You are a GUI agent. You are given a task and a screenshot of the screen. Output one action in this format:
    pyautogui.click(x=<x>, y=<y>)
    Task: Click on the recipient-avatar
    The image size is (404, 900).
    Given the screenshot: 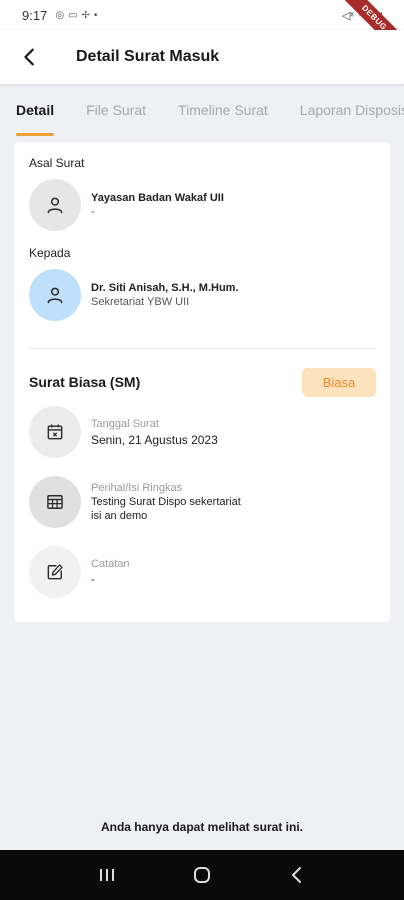 What is the action you would take?
    pyautogui.click(x=55, y=295)
    